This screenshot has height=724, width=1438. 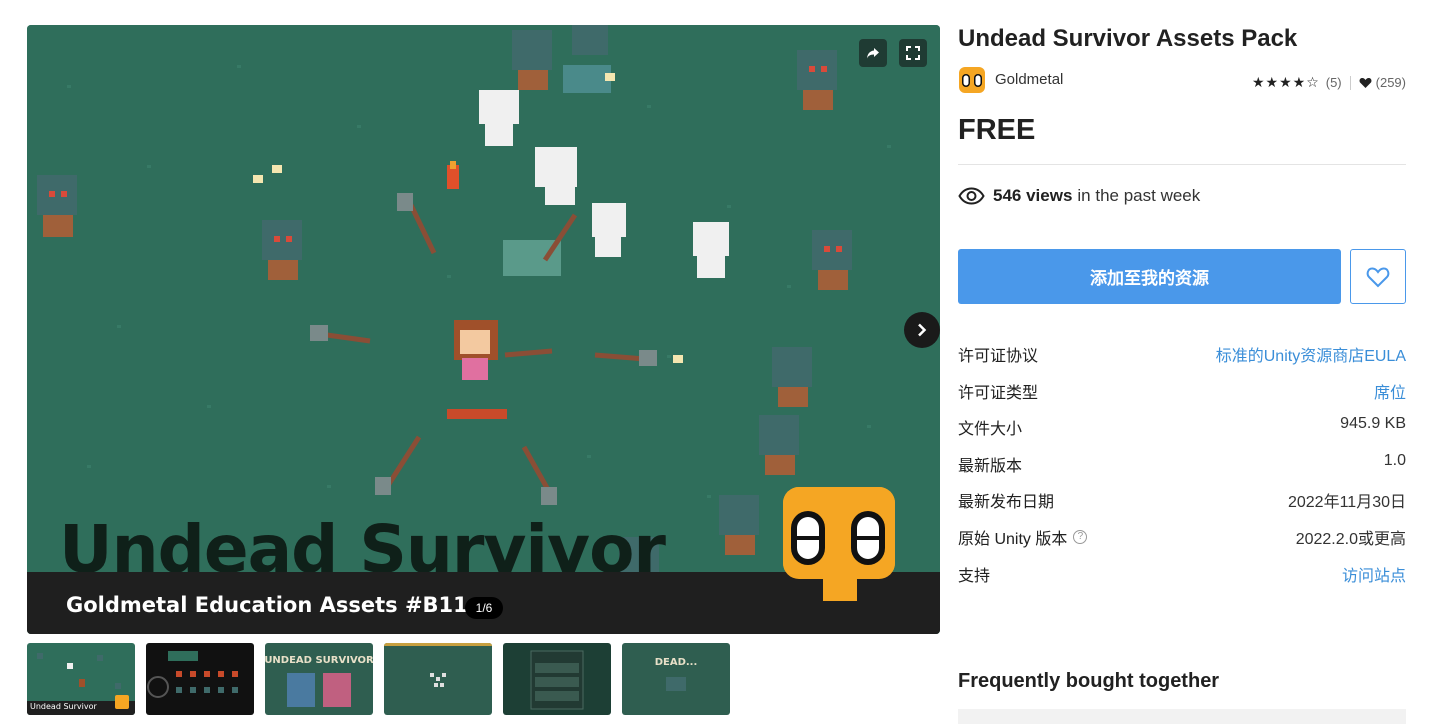 I want to click on gallery-counter: 1/6, so click(x=484, y=608).